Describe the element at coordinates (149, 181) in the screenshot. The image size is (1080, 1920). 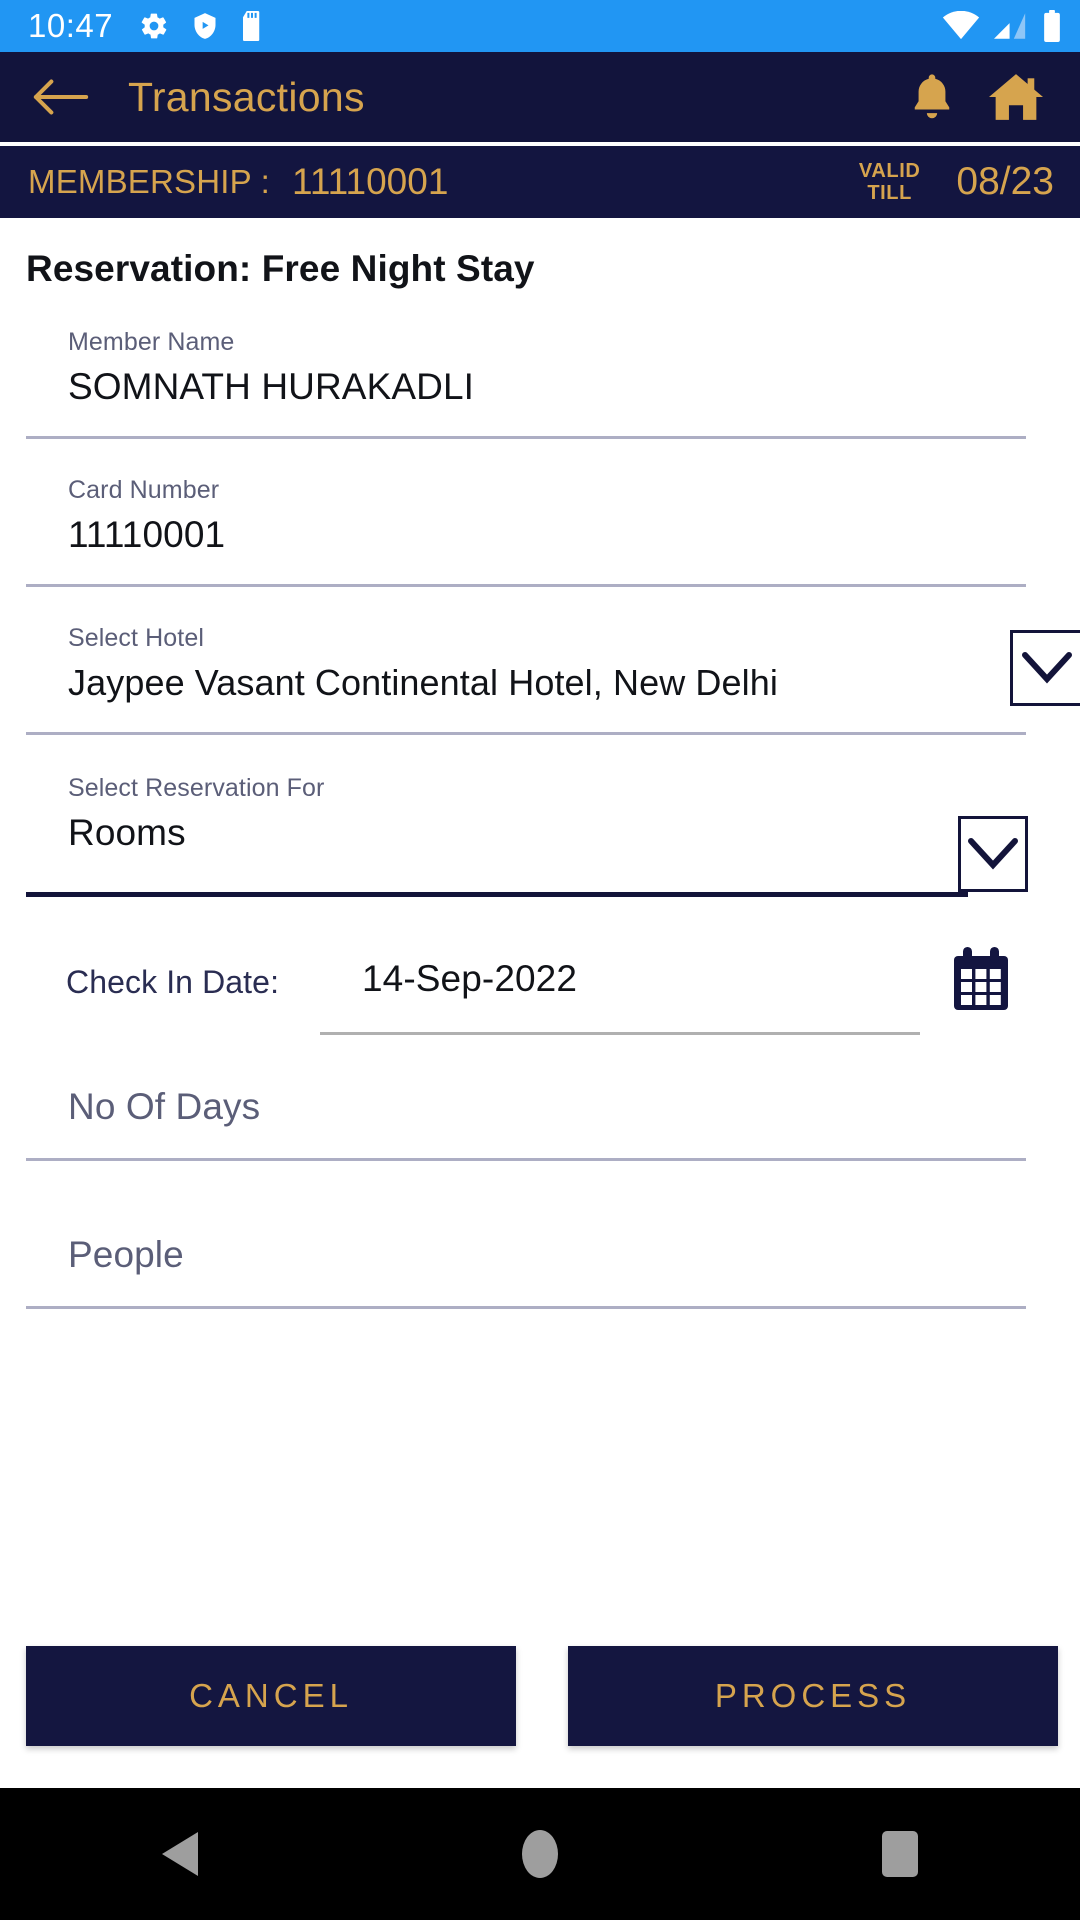
I see `membership-label: MEMBERSHIP :` at that location.